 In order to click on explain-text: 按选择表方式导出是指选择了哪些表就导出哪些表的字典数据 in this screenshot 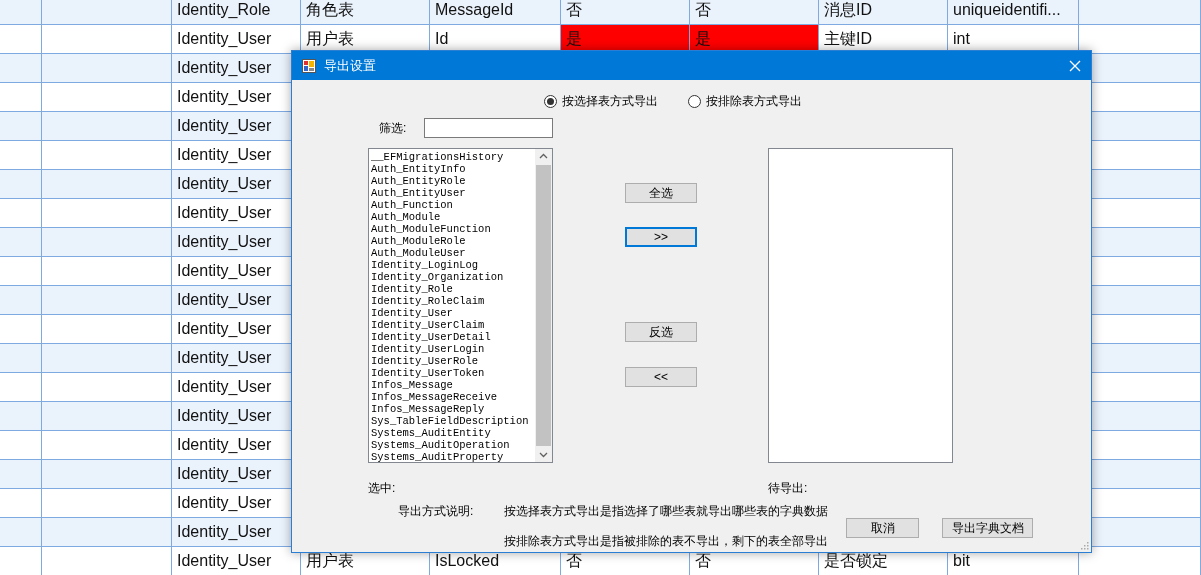, I will do `click(666, 511)`.